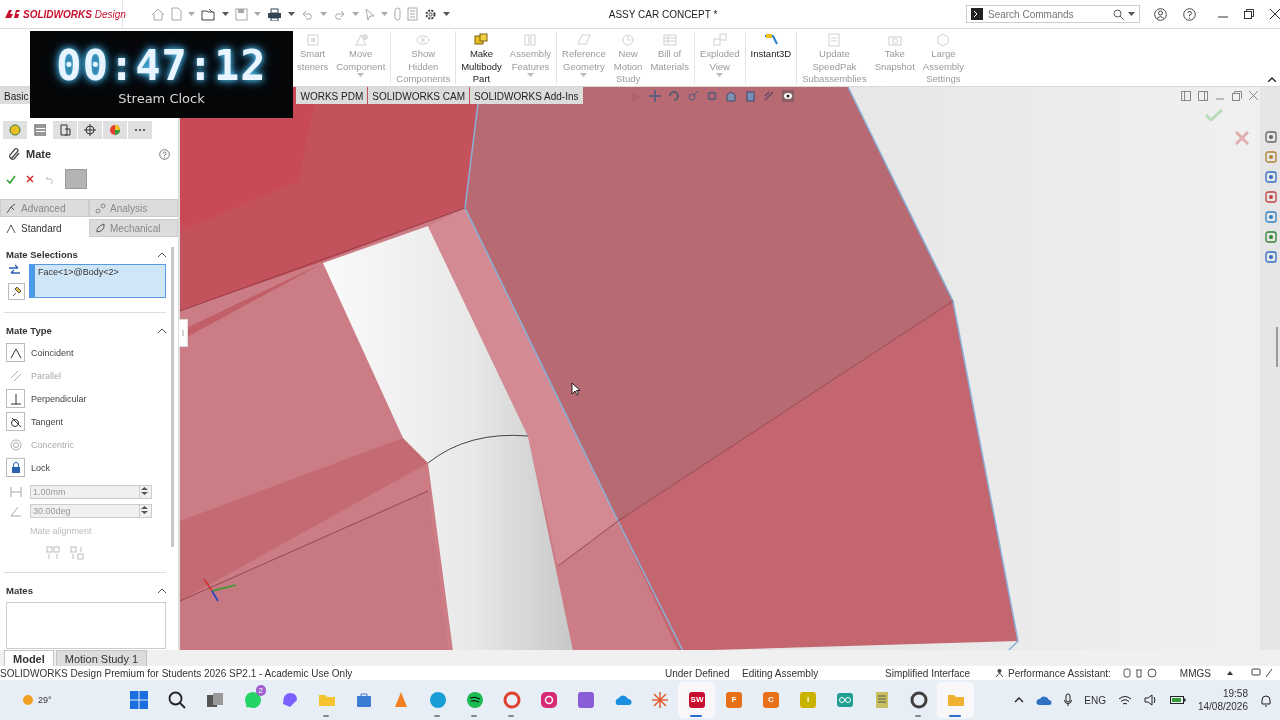 The image size is (1280, 720). I want to click on folder-icon, so click(208, 14).